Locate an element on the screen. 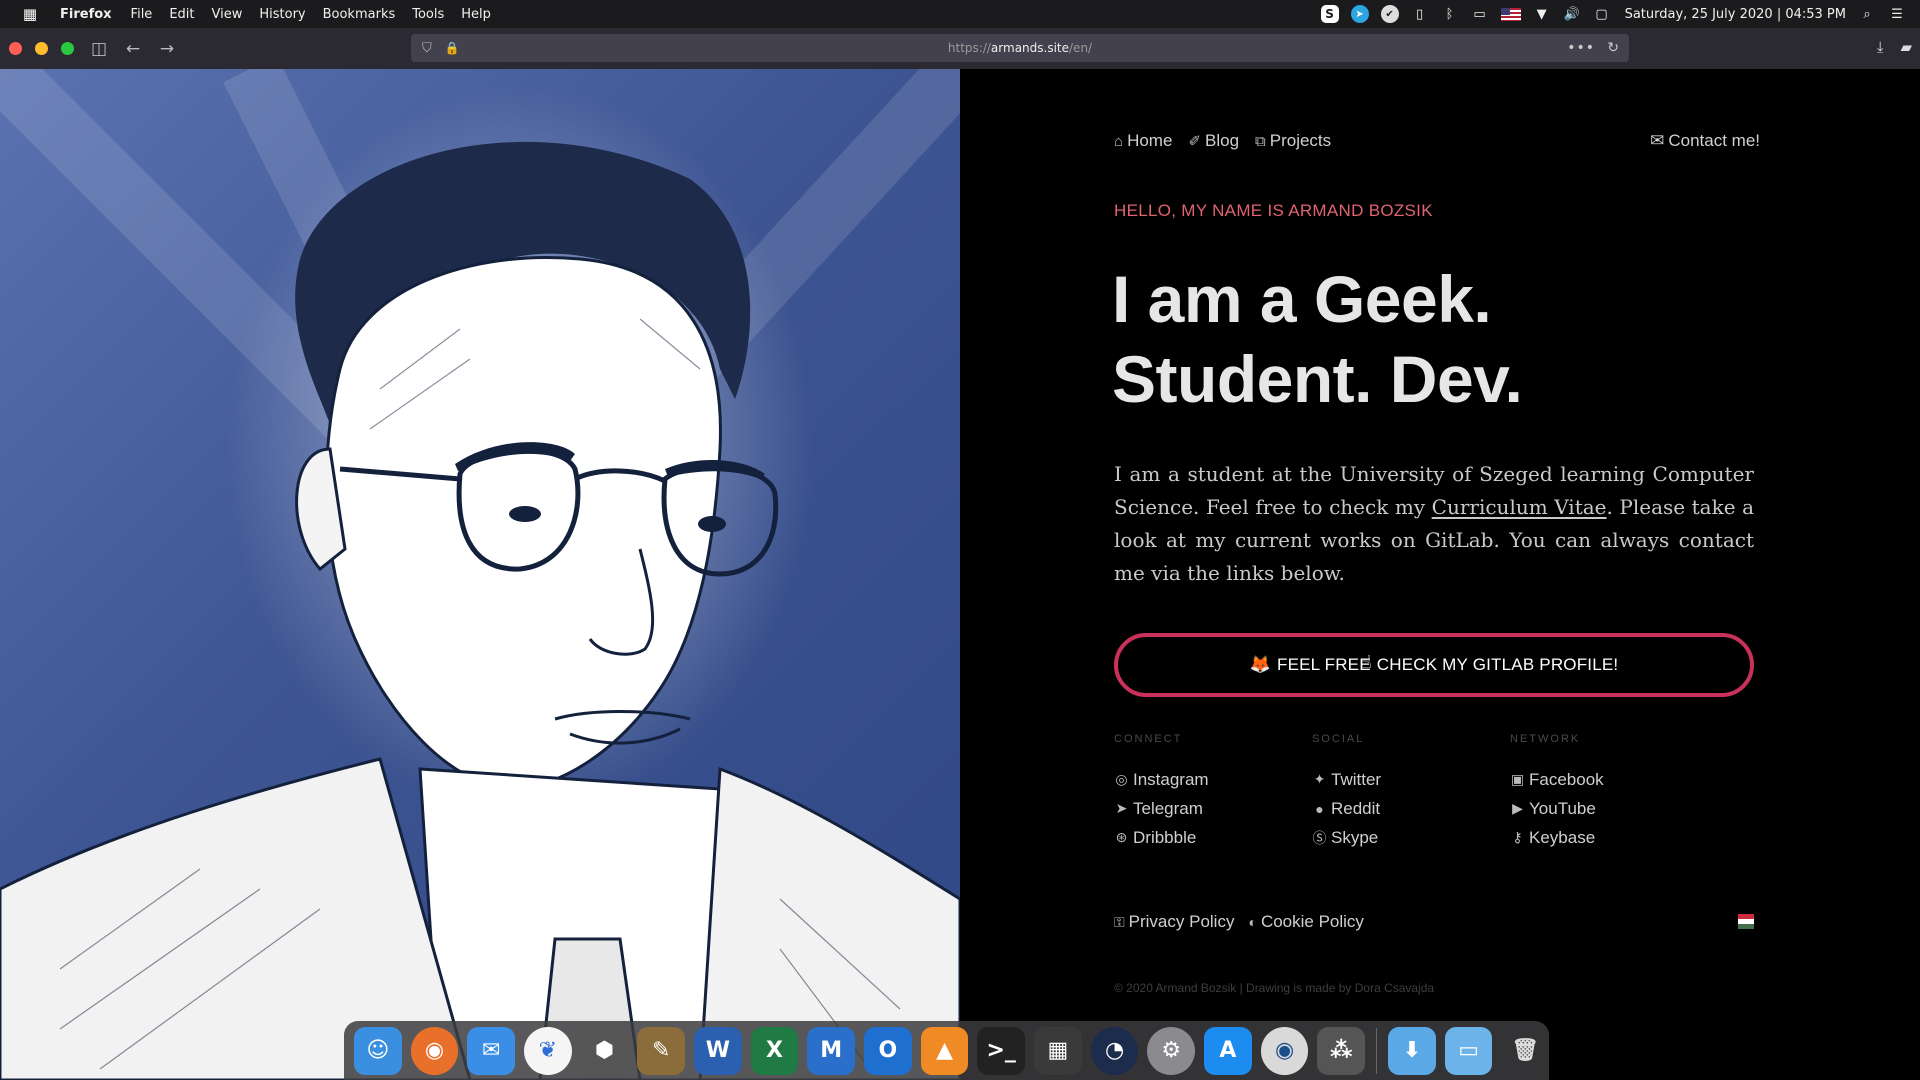 Image resolution: width=1920 pixels, height=1080 pixels. reload-icon: ↻ is located at coordinates (1613, 48).